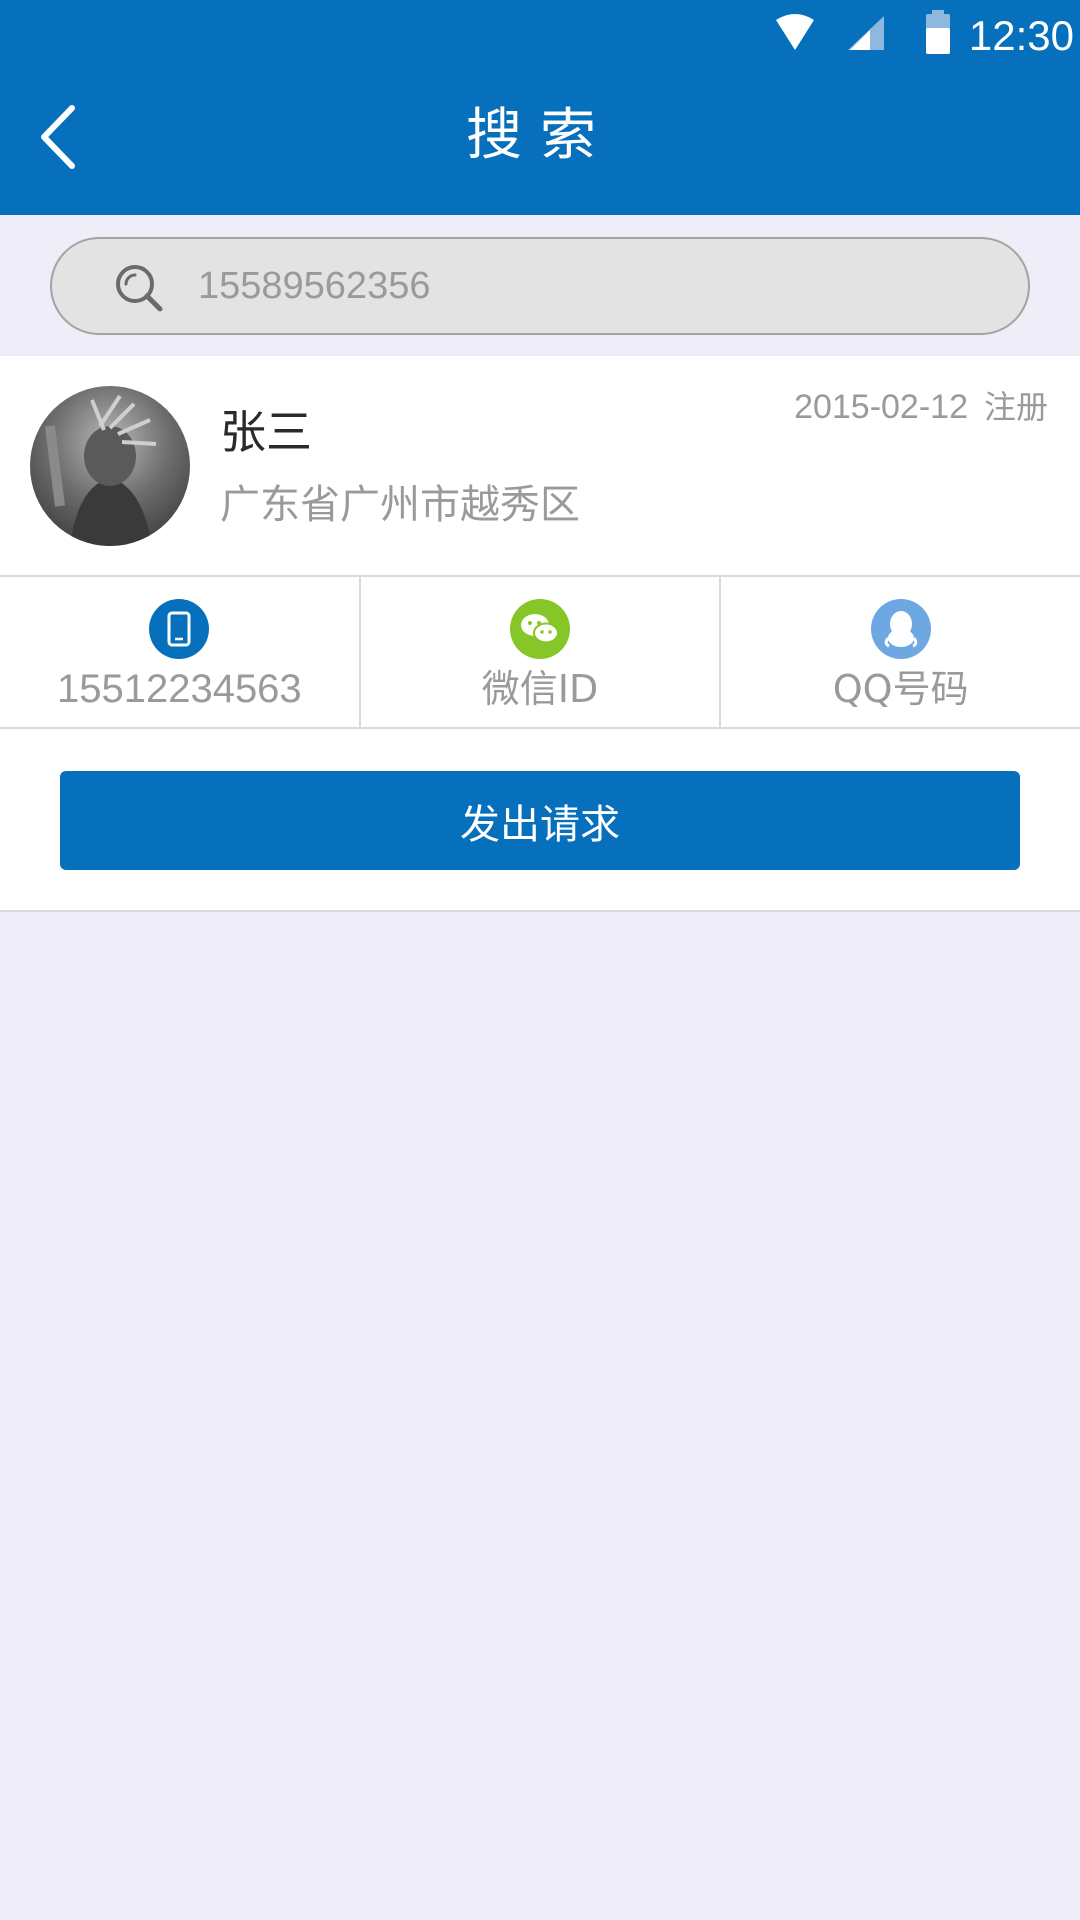  What do you see at coordinates (179, 689) in the screenshot?
I see `contact-phone-label: 15512234563` at bounding box center [179, 689].